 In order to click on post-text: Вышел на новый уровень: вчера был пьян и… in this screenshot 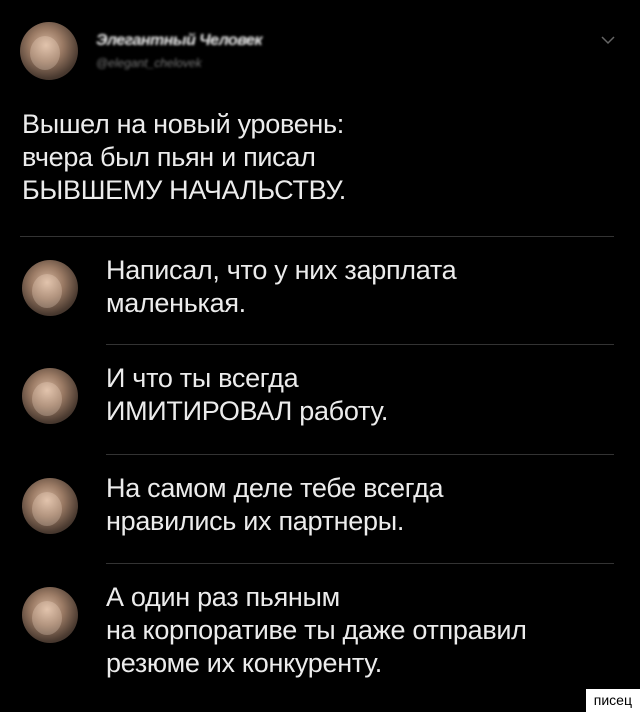, I will do `click(184, 157)`.